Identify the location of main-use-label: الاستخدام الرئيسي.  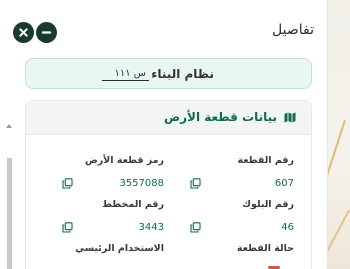
(119, 248).